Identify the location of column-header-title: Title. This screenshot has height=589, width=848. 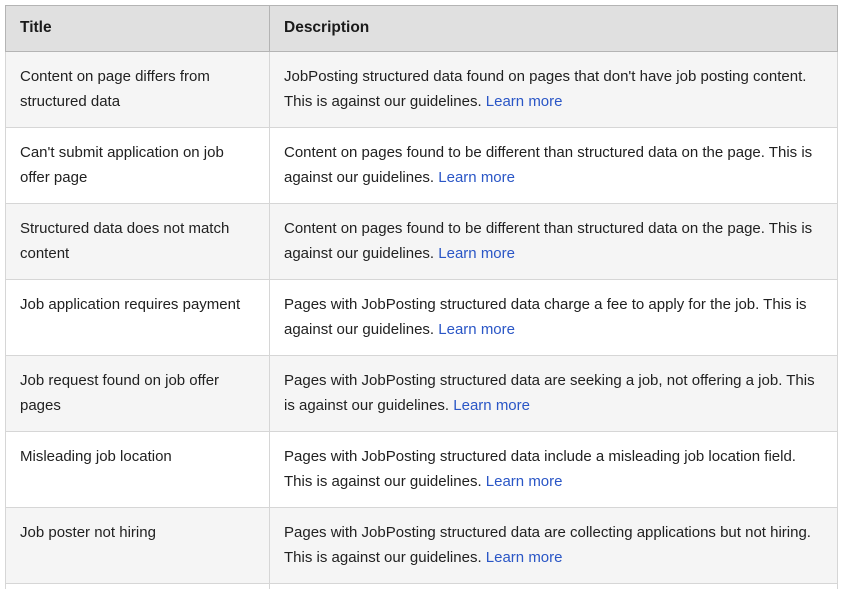
(137, 28).